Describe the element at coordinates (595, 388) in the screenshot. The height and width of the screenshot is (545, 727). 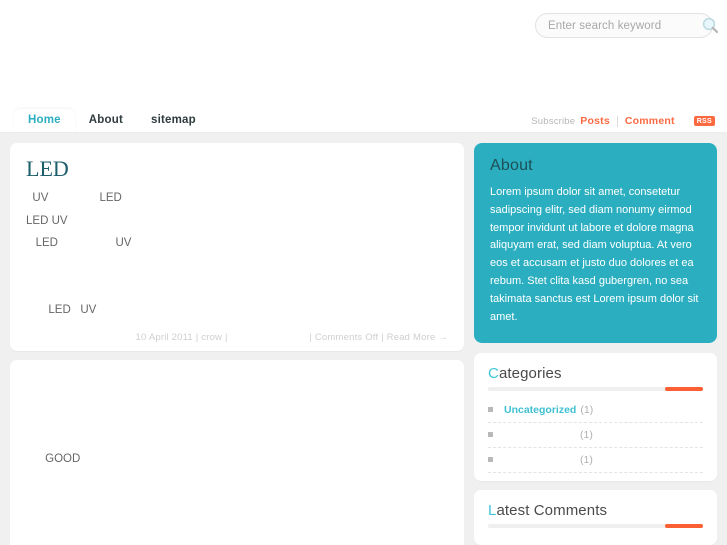
I see `categories-accent-rule` at that location.